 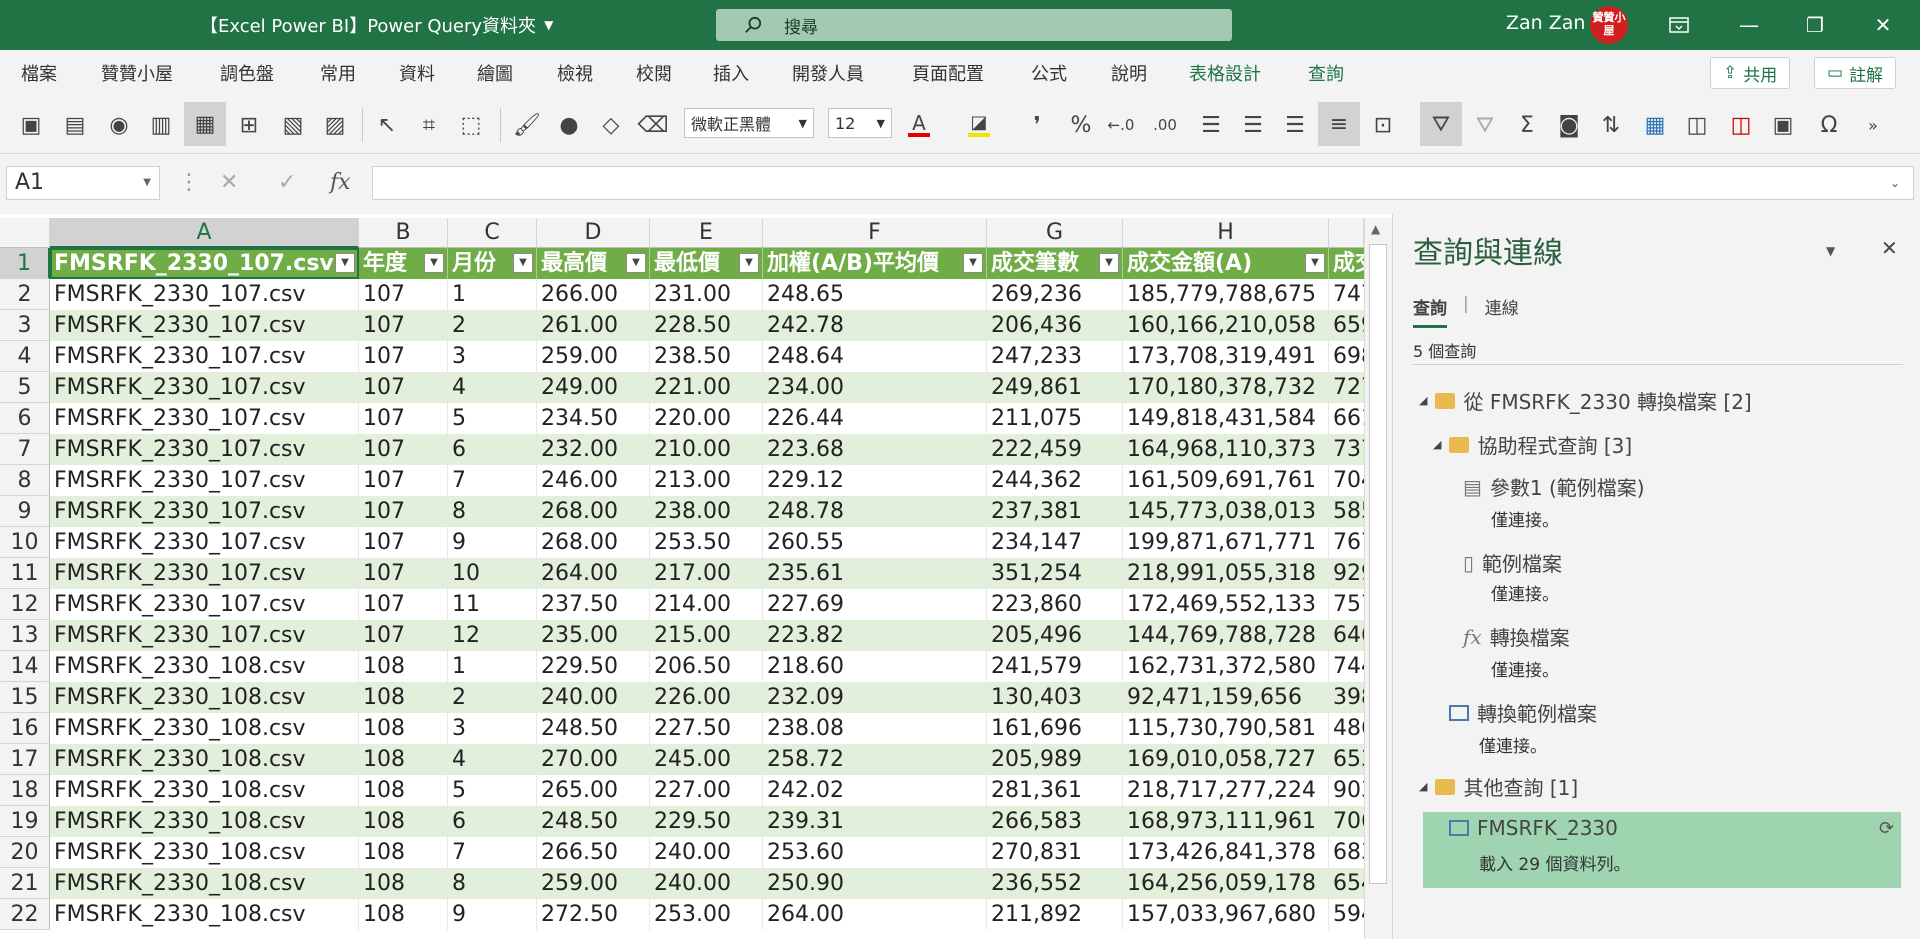 I want to click on table-cell: 217.00, so click(x=706, y=573).